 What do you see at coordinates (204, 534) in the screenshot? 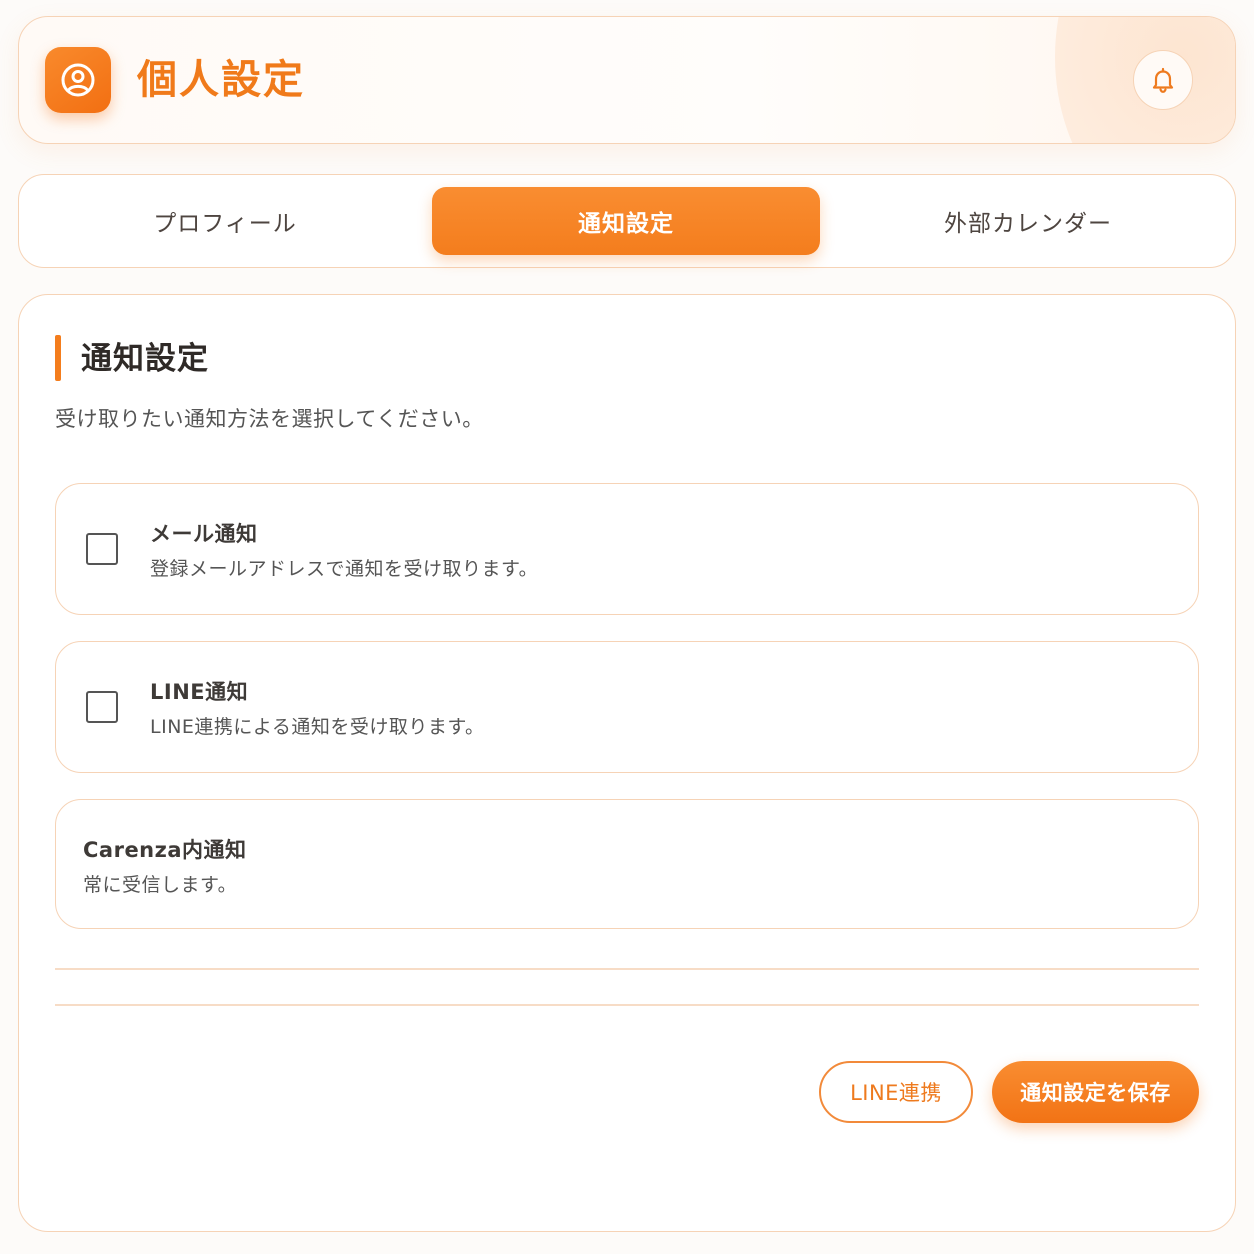
I see `option-title: メール通知` at bounding box center [204, 534].